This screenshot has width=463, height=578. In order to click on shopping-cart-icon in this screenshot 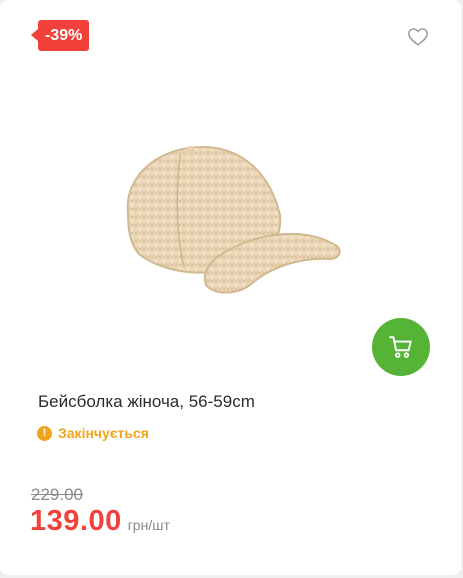, I will do `click(400, 347)`.